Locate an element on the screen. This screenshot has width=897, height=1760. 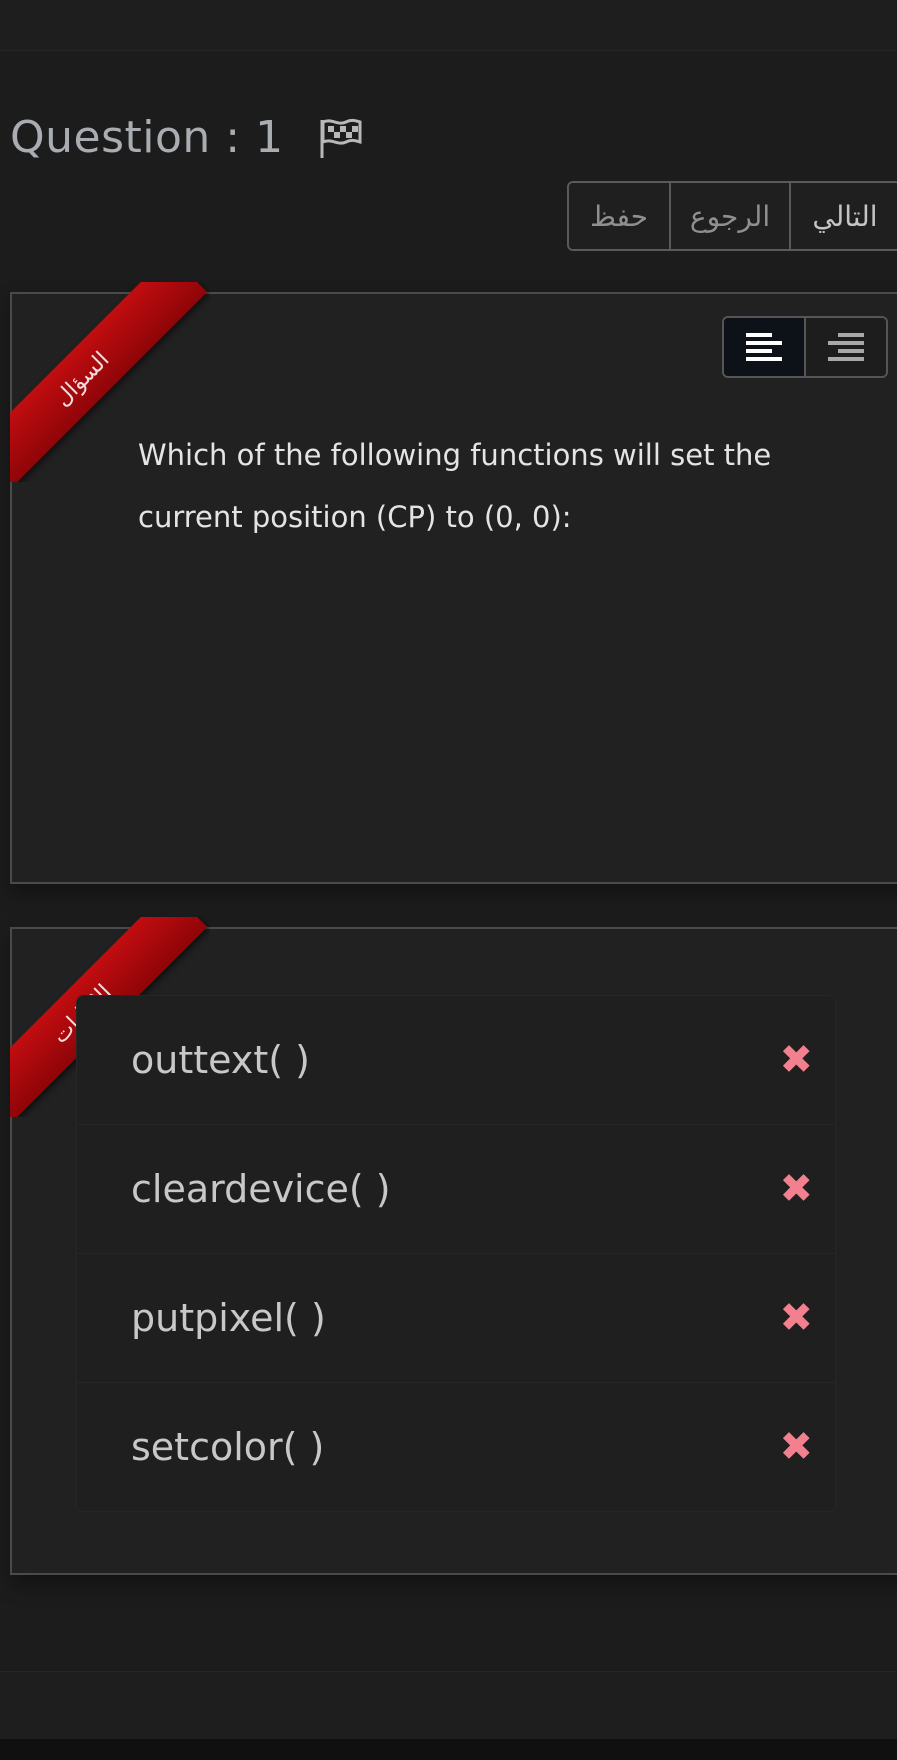
align-left-button is located at coordinates (765, 347).